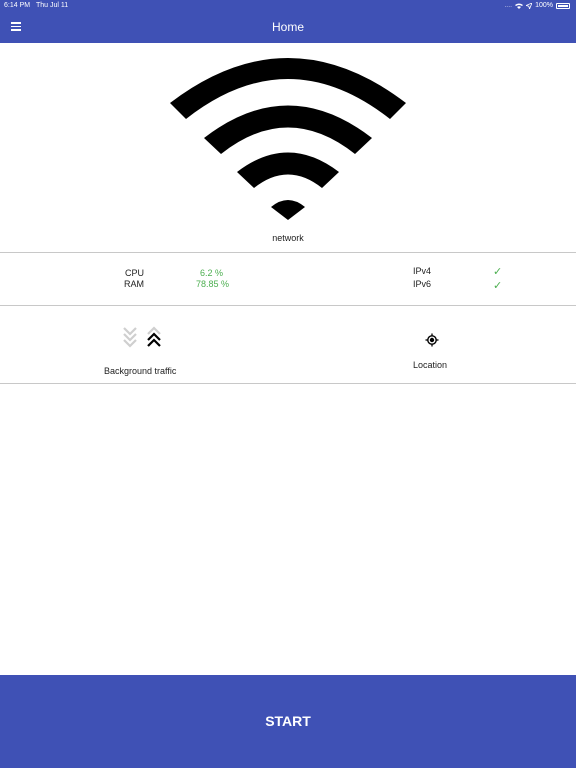 This screenshot has height=768, width=576. Describe the element at coordinates (519, 6) in the screenshot. I see `wifi-status-icon` at that location.